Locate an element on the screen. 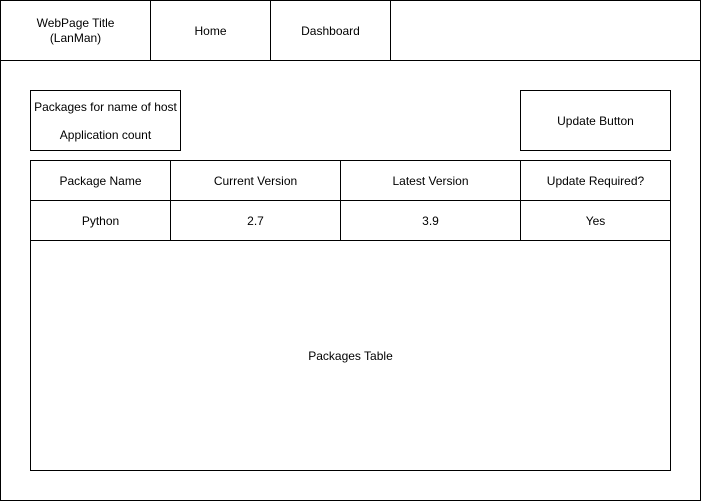 The width and height of the screenshot is (701, 501). table-cell-current-version: 2.7 is located at coordinates (255, 220).